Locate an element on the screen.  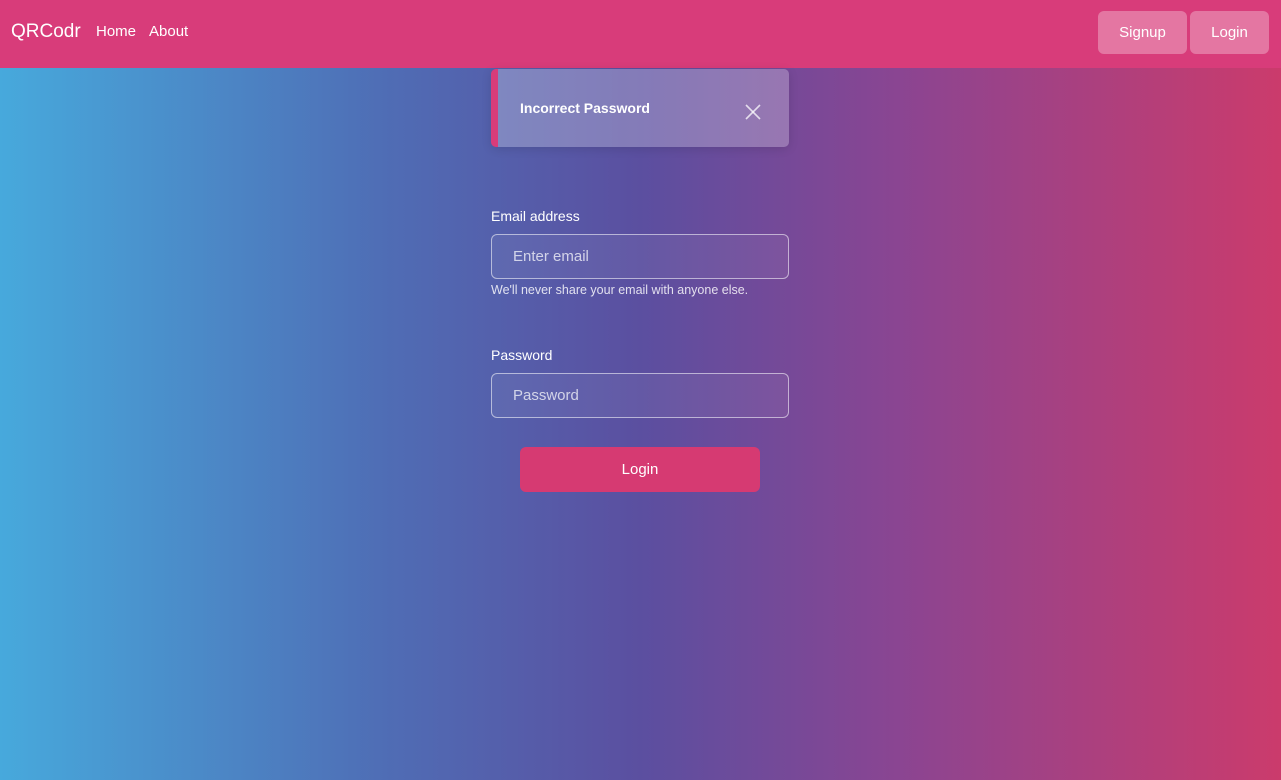
close-icon is located at coordinates (753, 112).